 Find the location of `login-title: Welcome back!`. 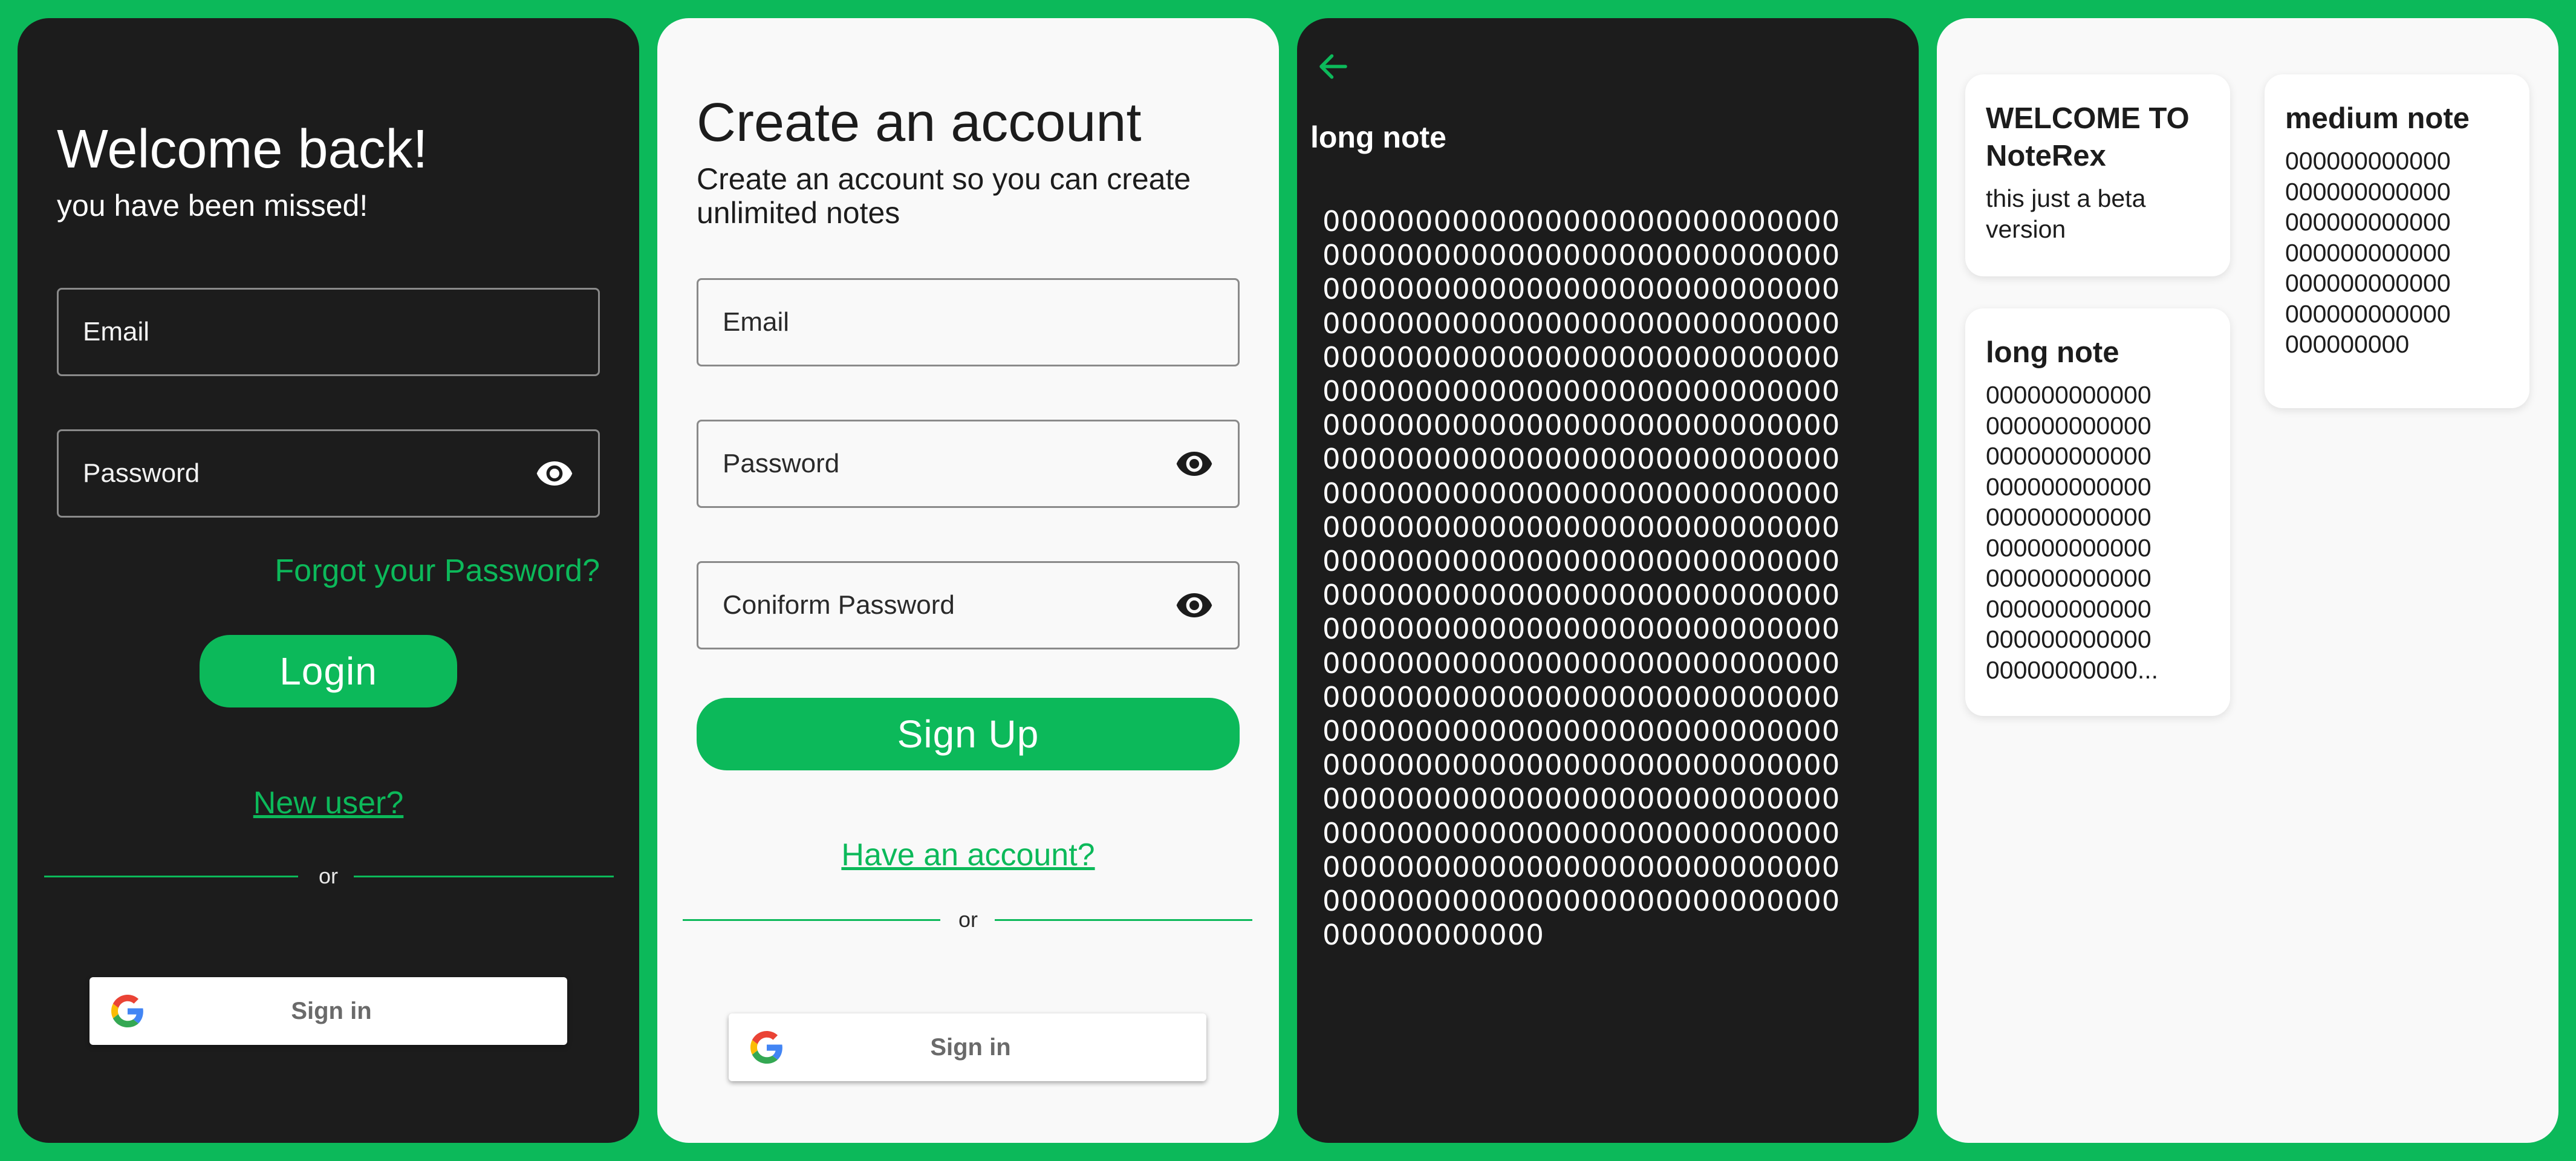

login-title: Welcome back! is located at coordinates (243, 149).